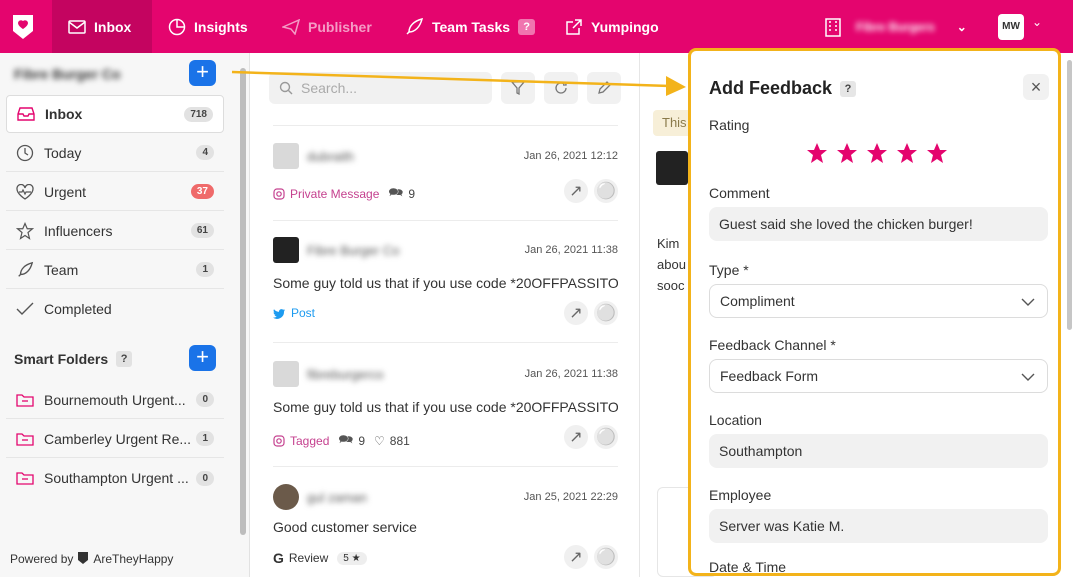 The height and width of the screenshot is (577, 1073). Describe the element at coordinates (1069, 195) in the screenshot. I see `page-scrollbar` at that location.